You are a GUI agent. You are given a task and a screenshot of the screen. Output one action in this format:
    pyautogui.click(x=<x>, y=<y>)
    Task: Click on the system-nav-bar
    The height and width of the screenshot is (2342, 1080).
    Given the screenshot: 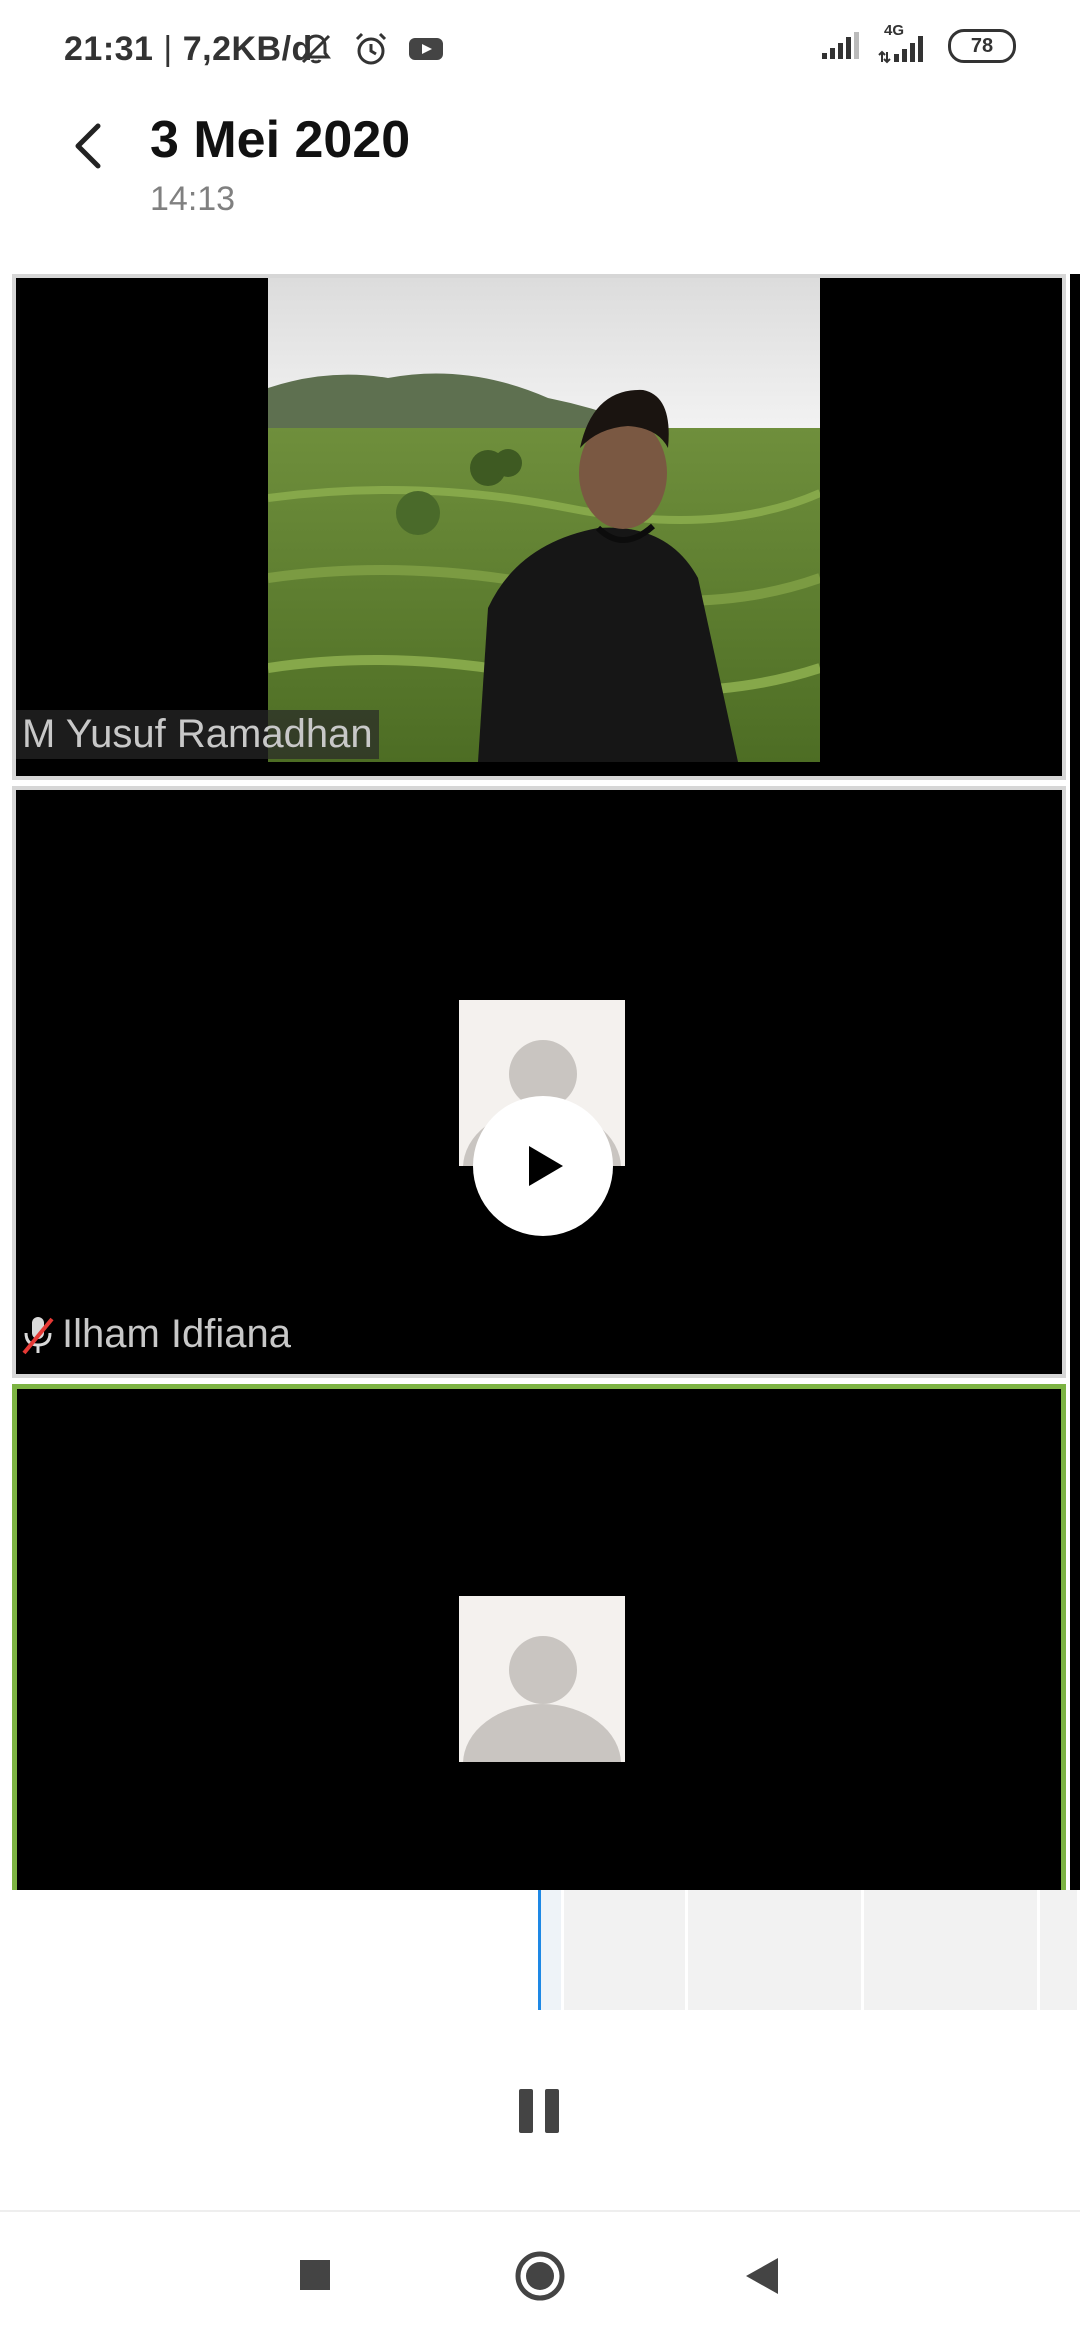 What is the action you would take?
    pyautogui.click(x=540, y=2276)
    